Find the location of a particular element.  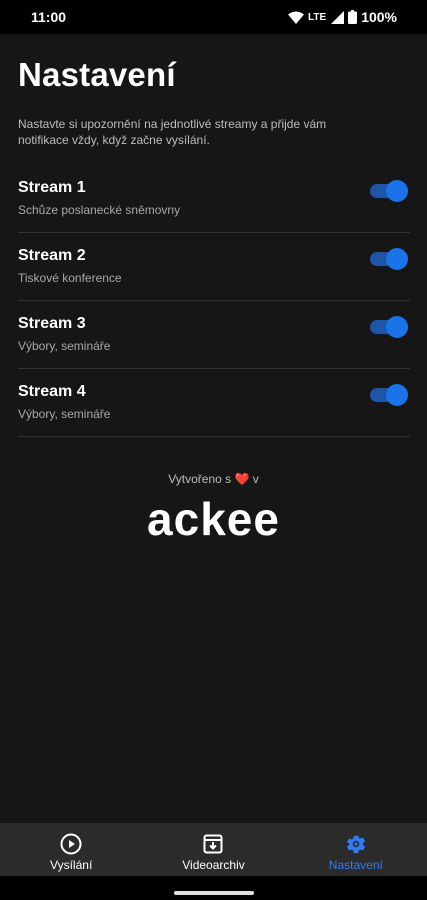

stream-row-2: Stream 2 Tiskové konference is located at coordinates (214, 267).